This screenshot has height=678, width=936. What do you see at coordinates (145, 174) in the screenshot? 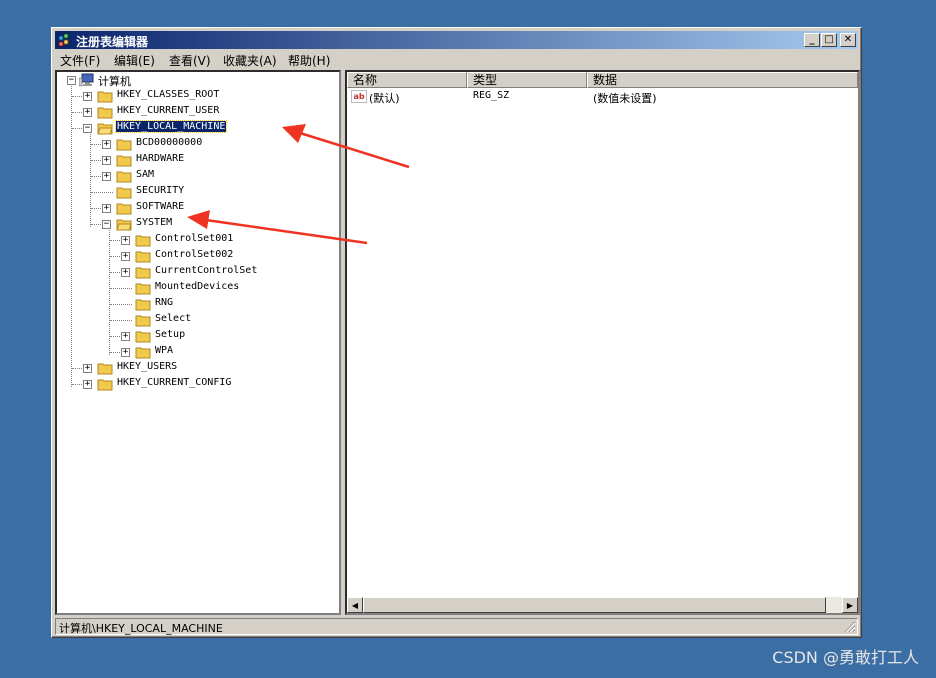
I see `tree-label: SAM` at bounding box center [145, 174].